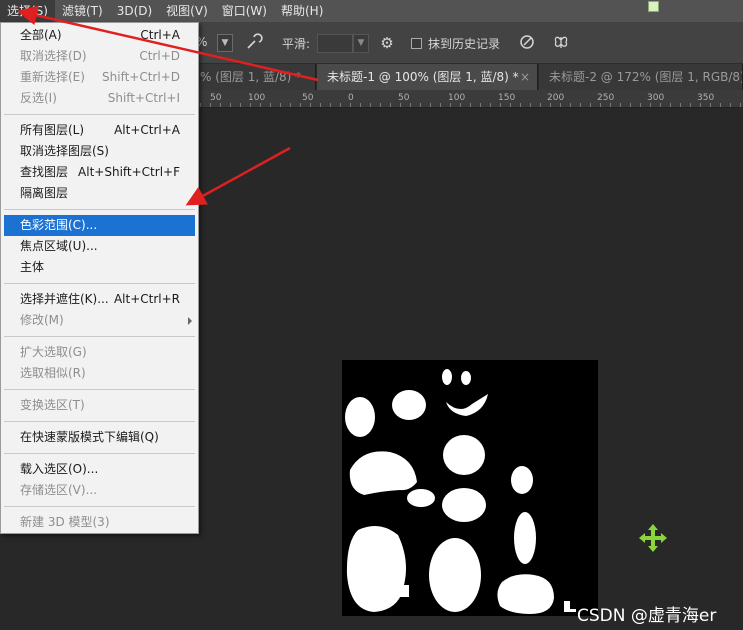  I want to click on window-indicator, so click(653, 6).